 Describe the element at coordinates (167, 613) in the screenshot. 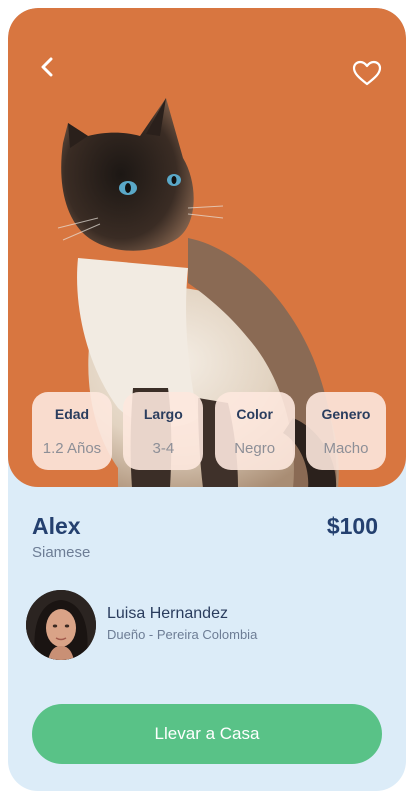

I see `owner-name: Luisa Hernandez` at that location.